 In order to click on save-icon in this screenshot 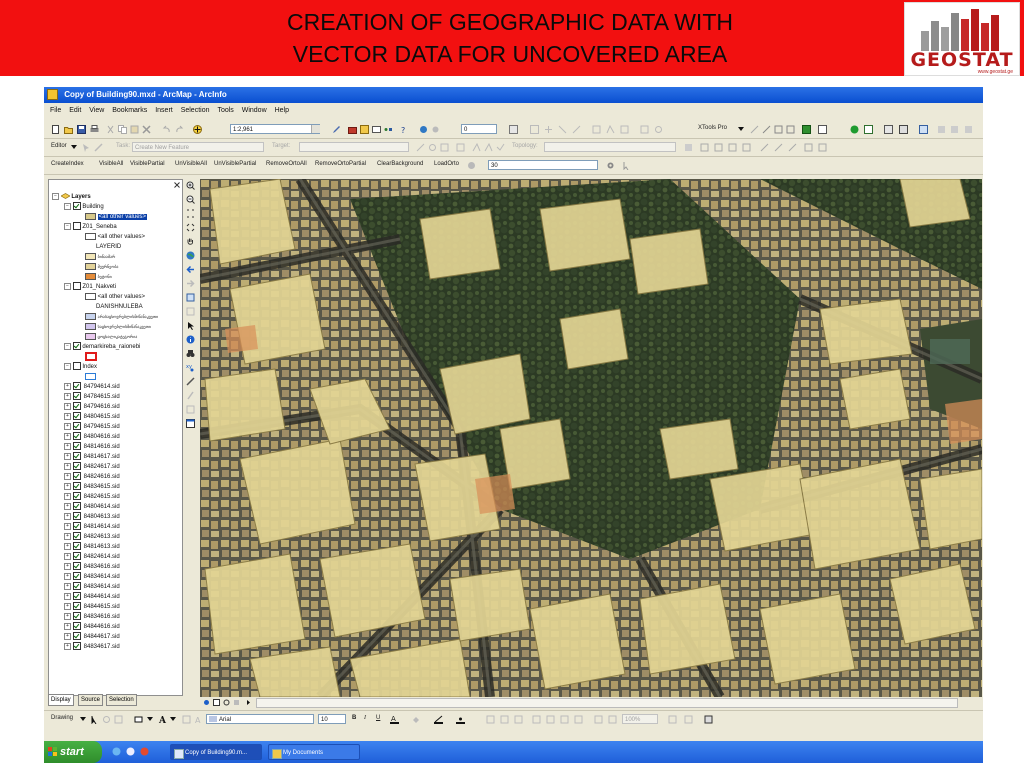, I will do `click(81, 129)`.